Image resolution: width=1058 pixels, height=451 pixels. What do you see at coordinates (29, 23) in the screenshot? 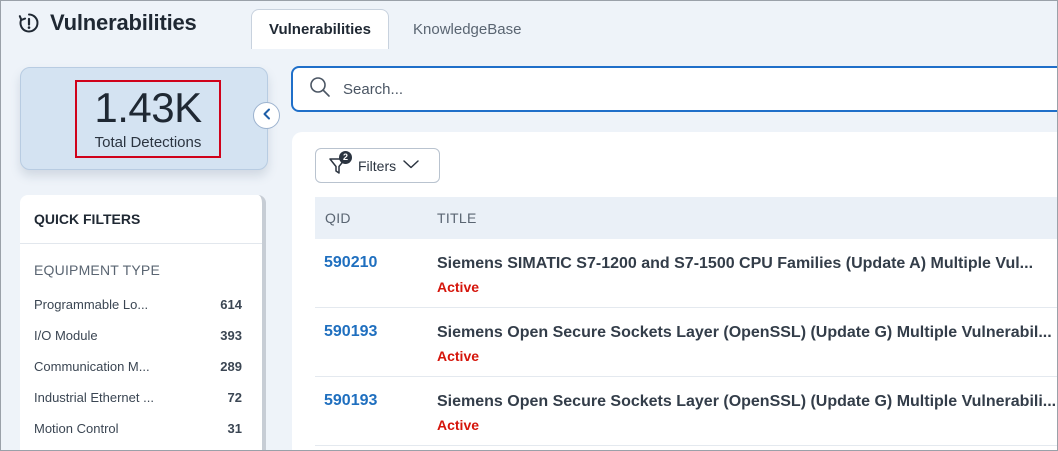
I see `alert-clock-icon` at bounding box center [29, 23].